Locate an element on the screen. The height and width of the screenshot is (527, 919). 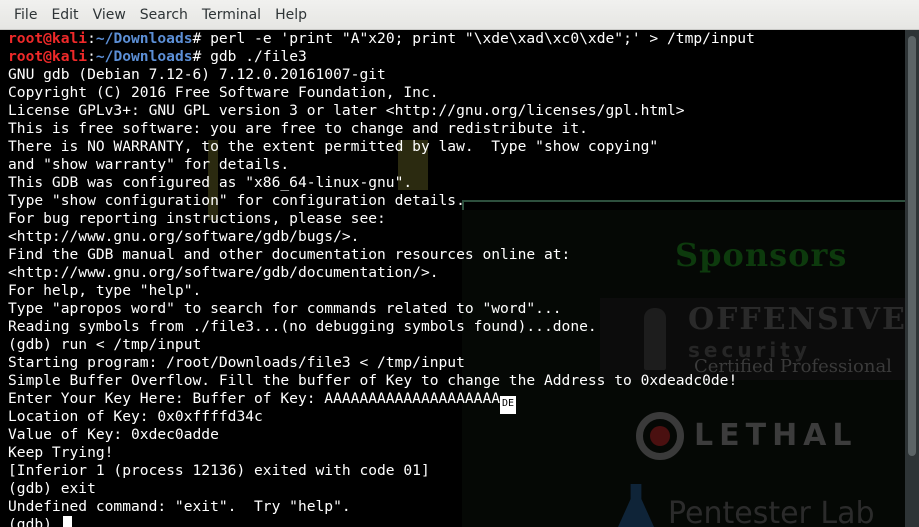
command-text: gdb ./file3 is located at coordinates (254, 56).